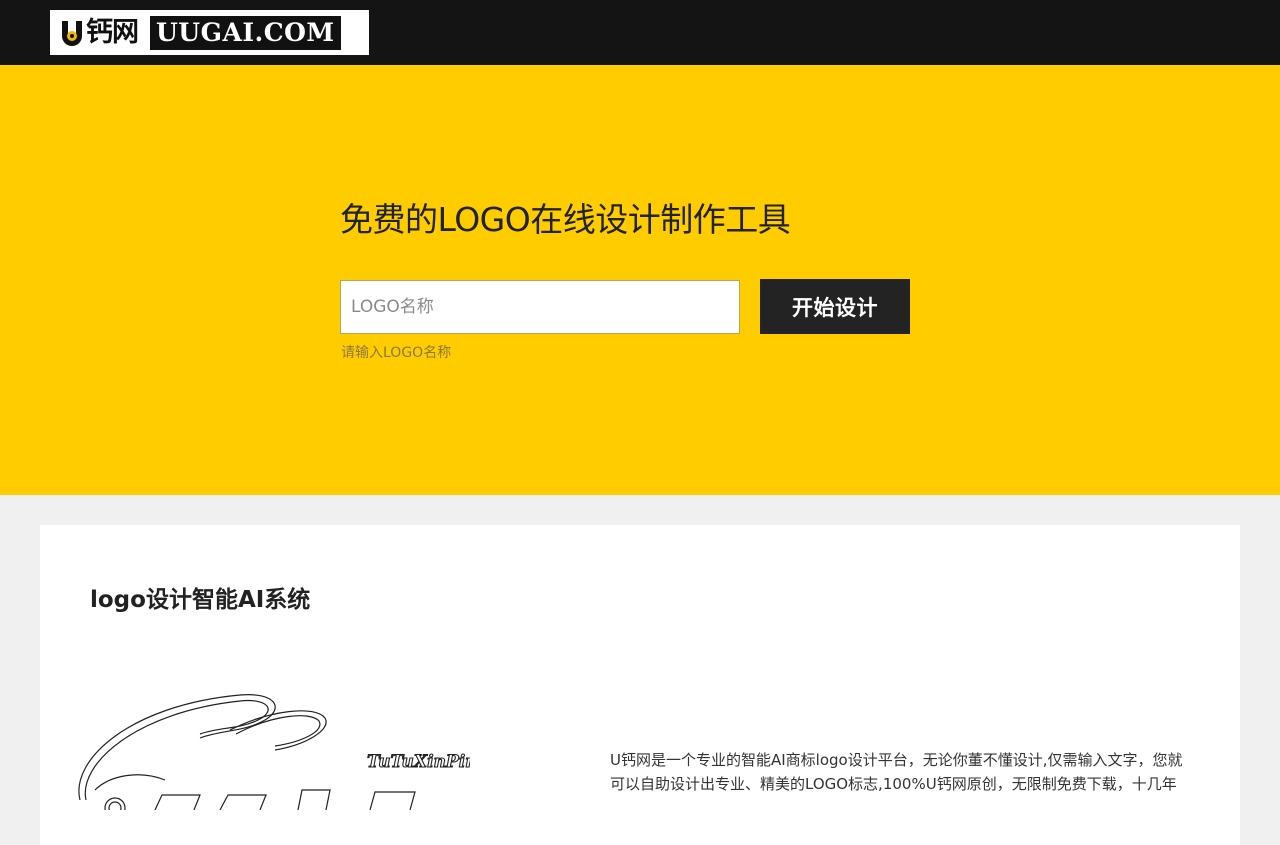 This screenshot has width=1280, height=845. Describe the element at coordinates (565, 219) in the screenshot. I see `hero-title: 免费的LOGO在线设计制作工具` at that location.